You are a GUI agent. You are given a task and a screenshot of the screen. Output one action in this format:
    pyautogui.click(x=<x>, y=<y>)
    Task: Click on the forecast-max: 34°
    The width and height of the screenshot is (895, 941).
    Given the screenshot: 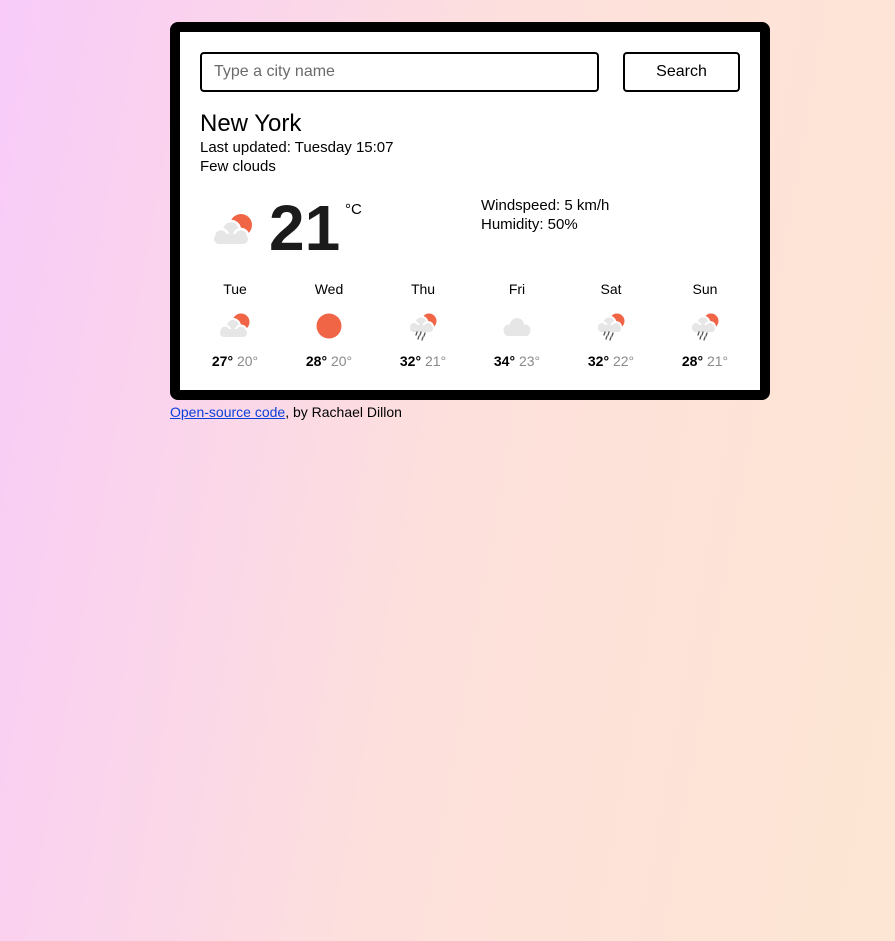 What is the action you would take?
    pyautogui.click(x=504, y=361)
    